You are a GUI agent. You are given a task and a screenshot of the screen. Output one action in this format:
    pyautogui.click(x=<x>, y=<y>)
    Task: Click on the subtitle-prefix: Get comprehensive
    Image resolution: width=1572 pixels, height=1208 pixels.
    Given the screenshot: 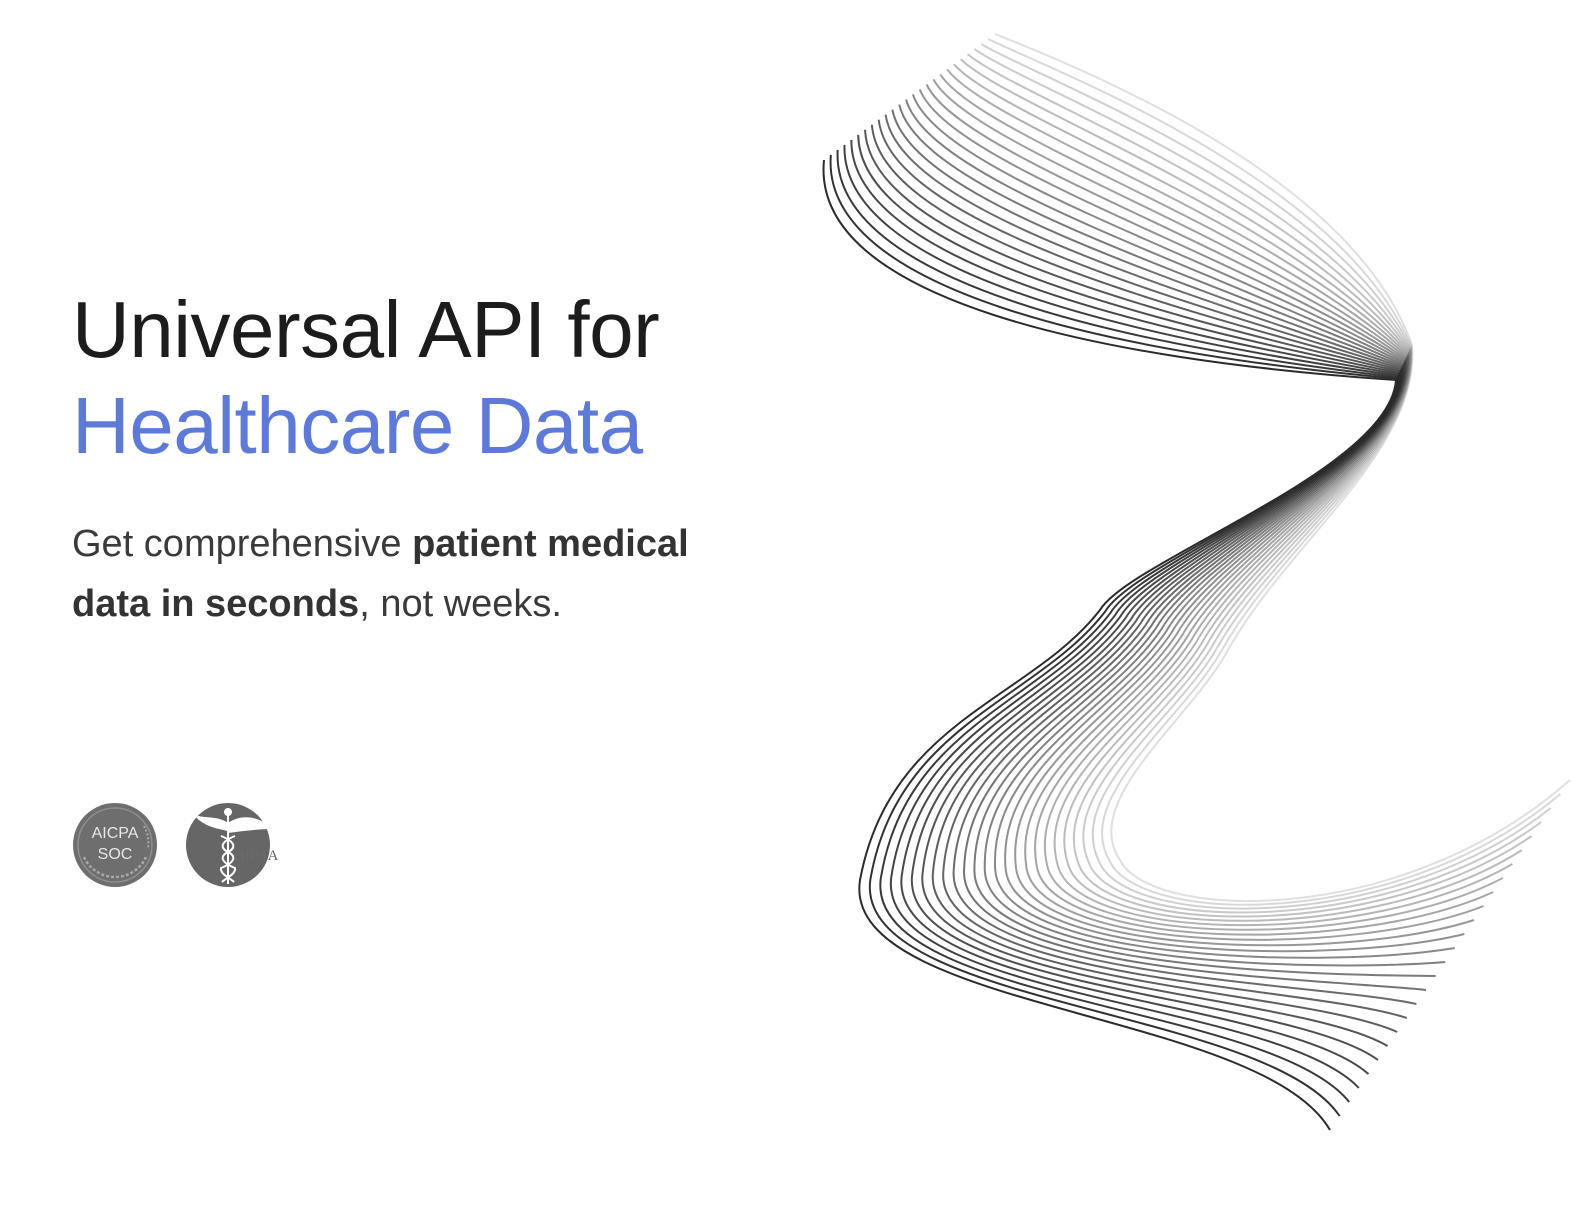 What is the action you would take?
    pyautogui.click(x=242, y=544)
    